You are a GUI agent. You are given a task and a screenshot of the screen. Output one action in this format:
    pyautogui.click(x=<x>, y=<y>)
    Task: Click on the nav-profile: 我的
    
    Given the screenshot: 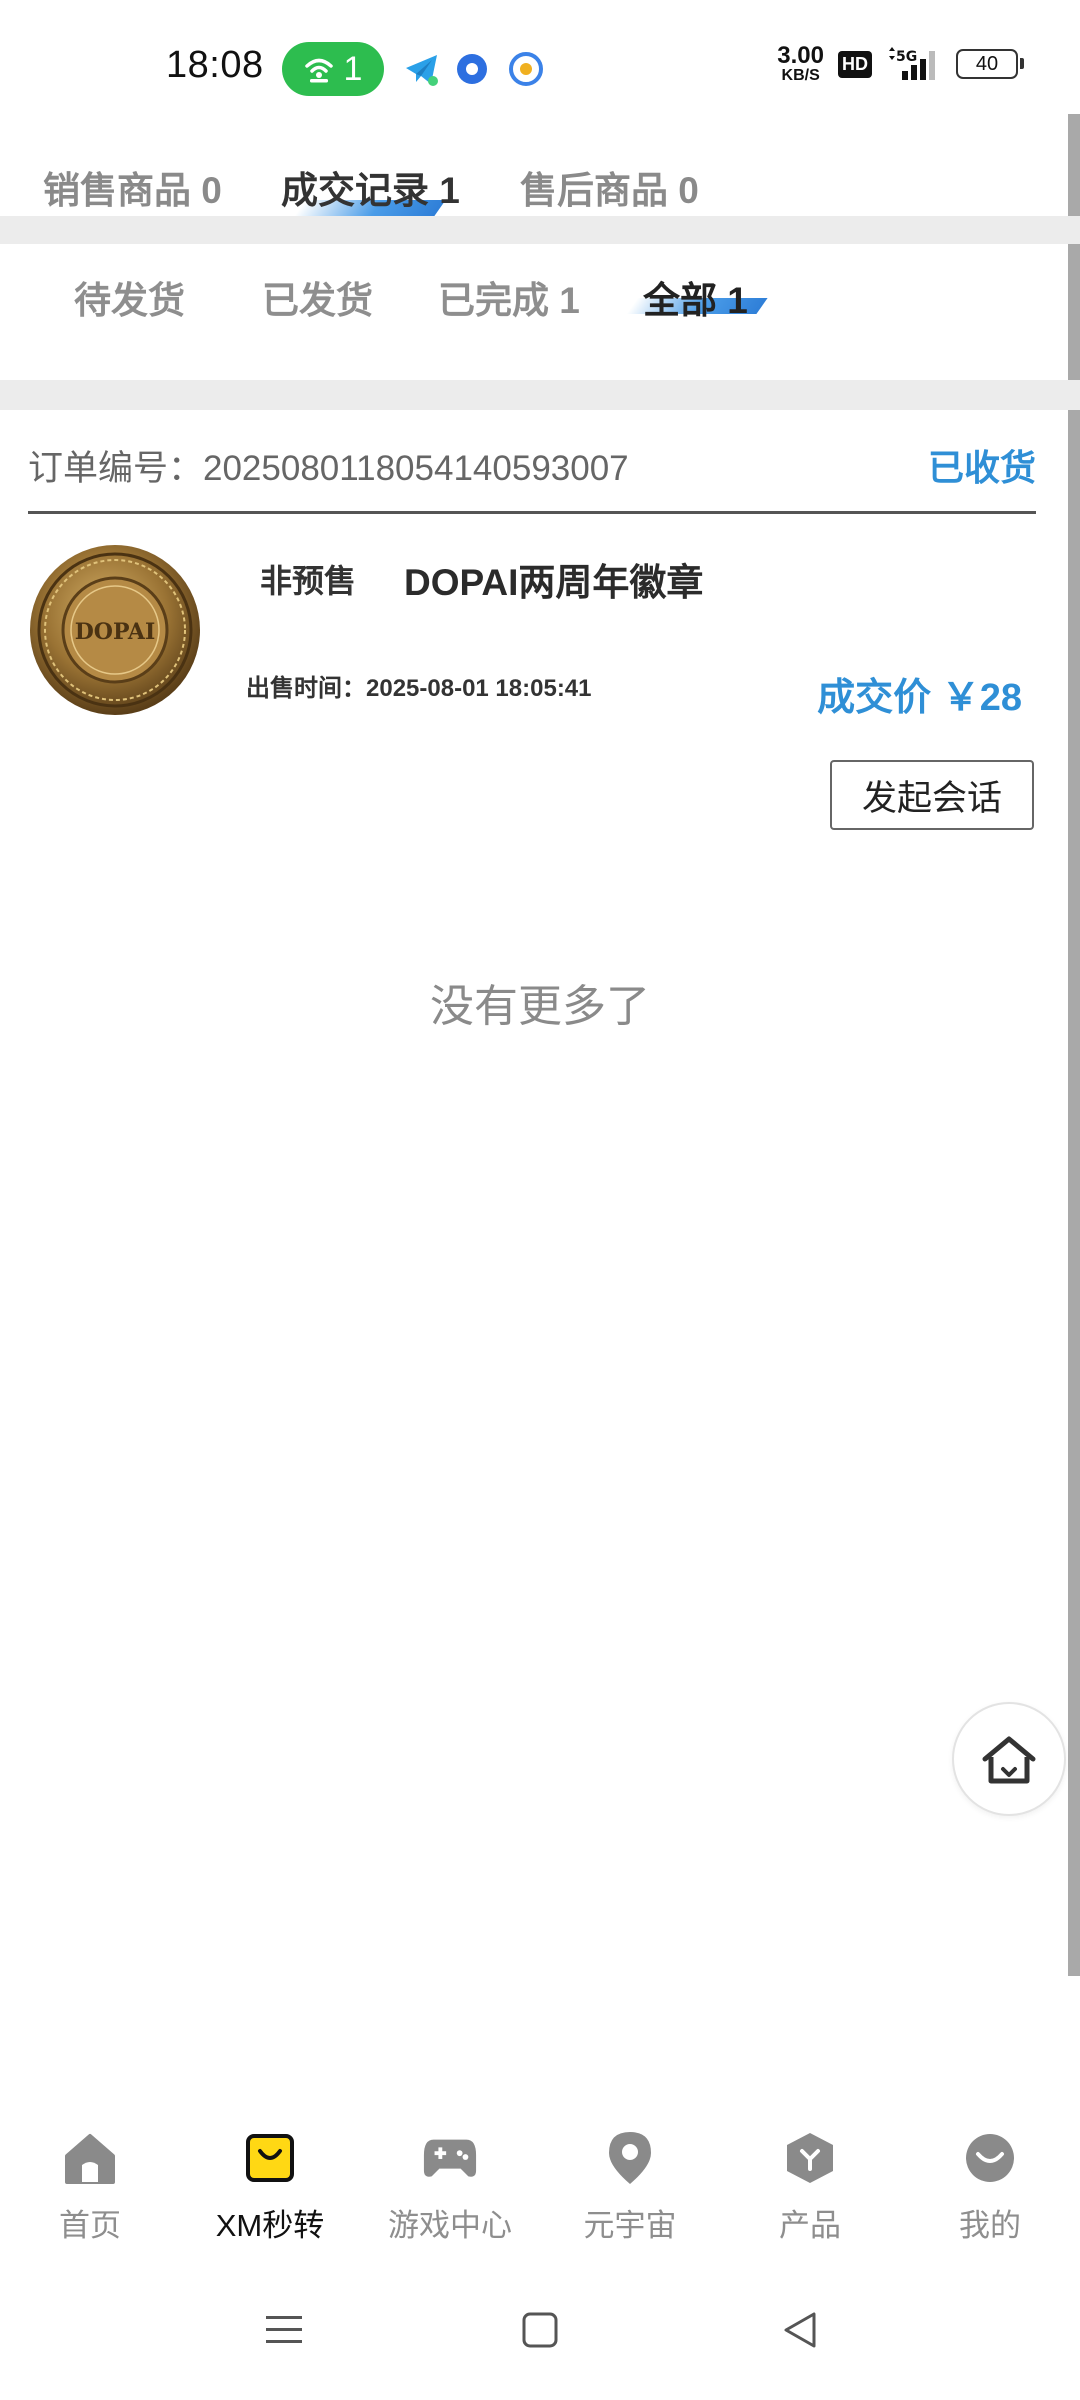 What is the action you would take?
    pyautogui.click(x=990, y=2187)
    